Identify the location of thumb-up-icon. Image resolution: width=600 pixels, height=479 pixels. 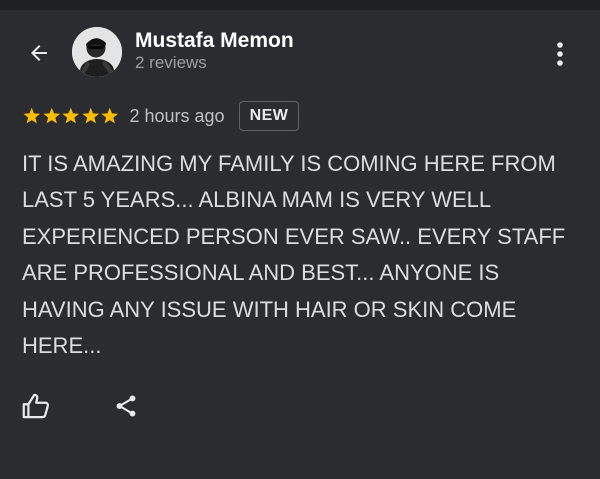
(36, 406).